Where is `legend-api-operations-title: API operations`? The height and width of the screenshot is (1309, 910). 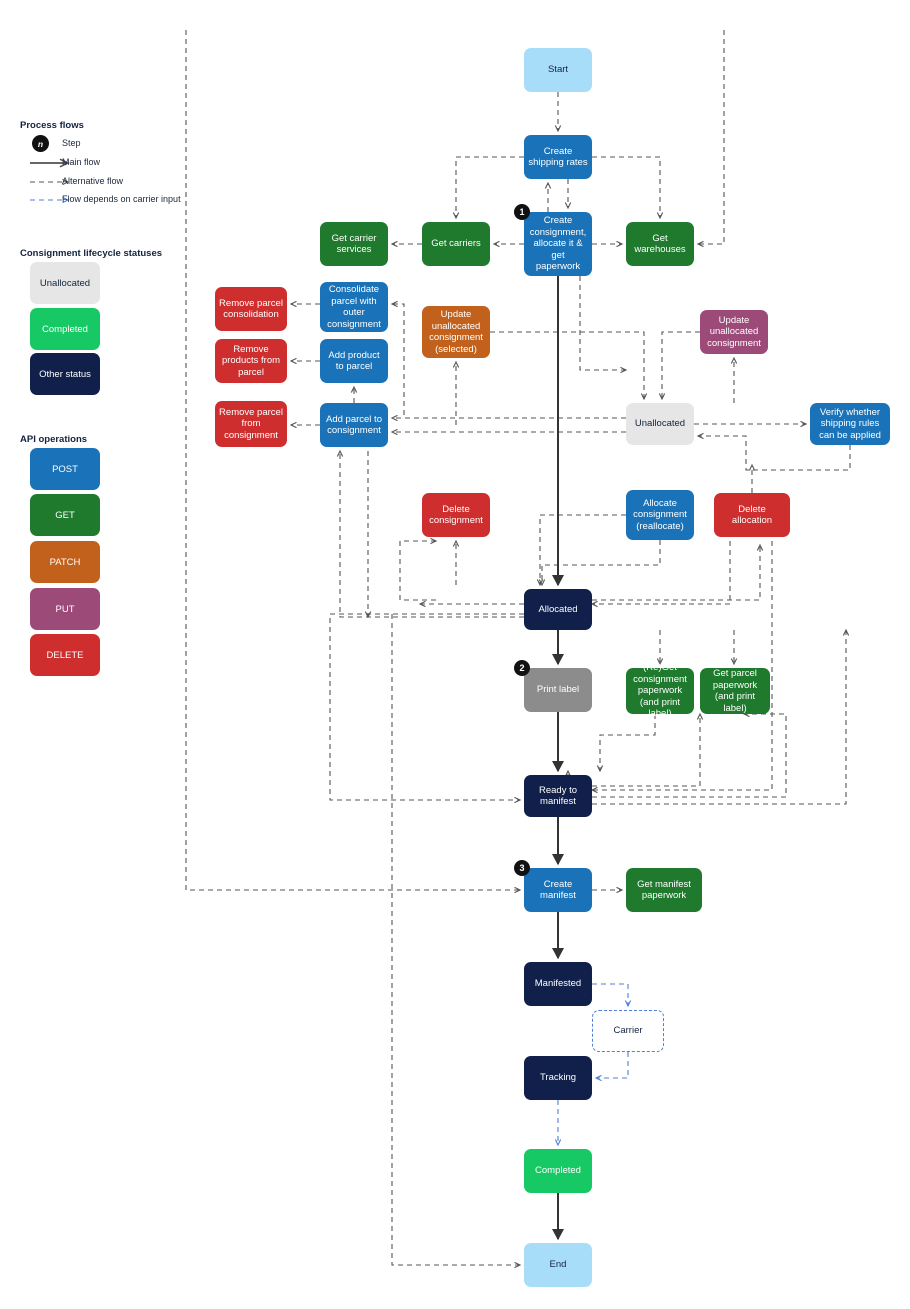
legend-api-operations-title: API operations is located at coordinates (54, 439).